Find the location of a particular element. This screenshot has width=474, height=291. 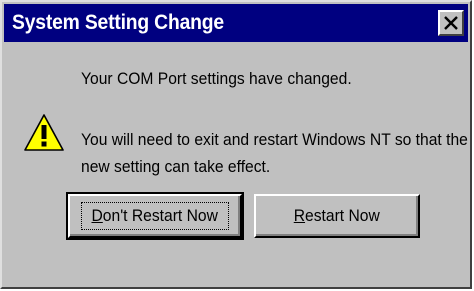

focus-rect: Don't Restart Now is located at coordinates (155, 216).